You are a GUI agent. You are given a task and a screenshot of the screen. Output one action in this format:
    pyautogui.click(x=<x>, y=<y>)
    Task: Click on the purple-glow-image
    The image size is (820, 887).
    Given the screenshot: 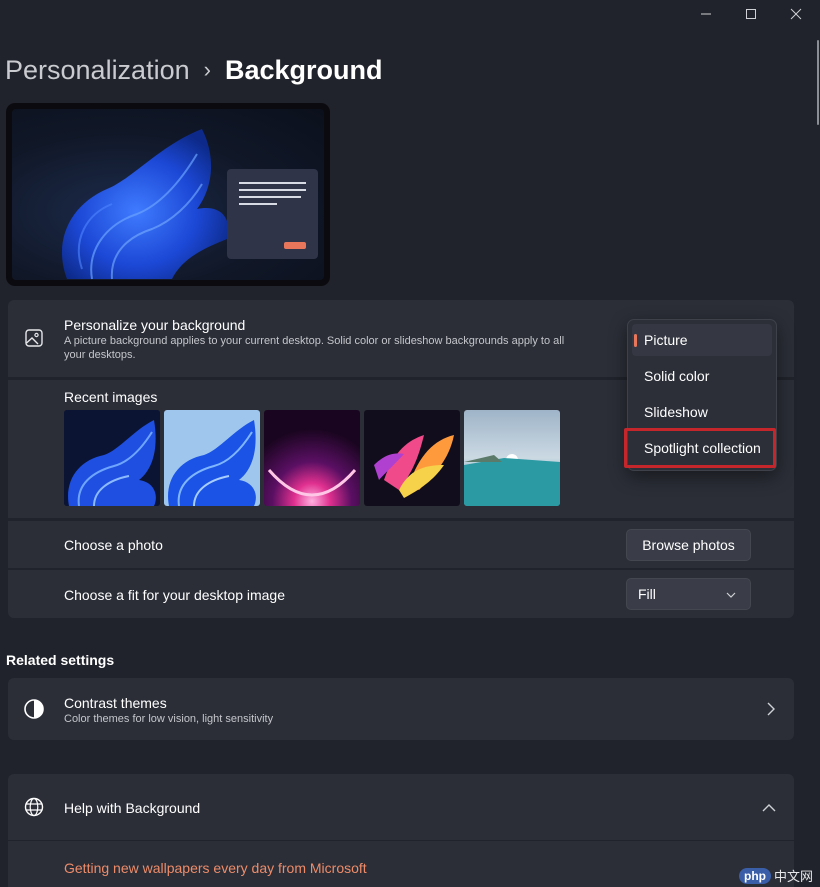 What is the action you would take?
    pyautogui.click(x=312, y=458)
    